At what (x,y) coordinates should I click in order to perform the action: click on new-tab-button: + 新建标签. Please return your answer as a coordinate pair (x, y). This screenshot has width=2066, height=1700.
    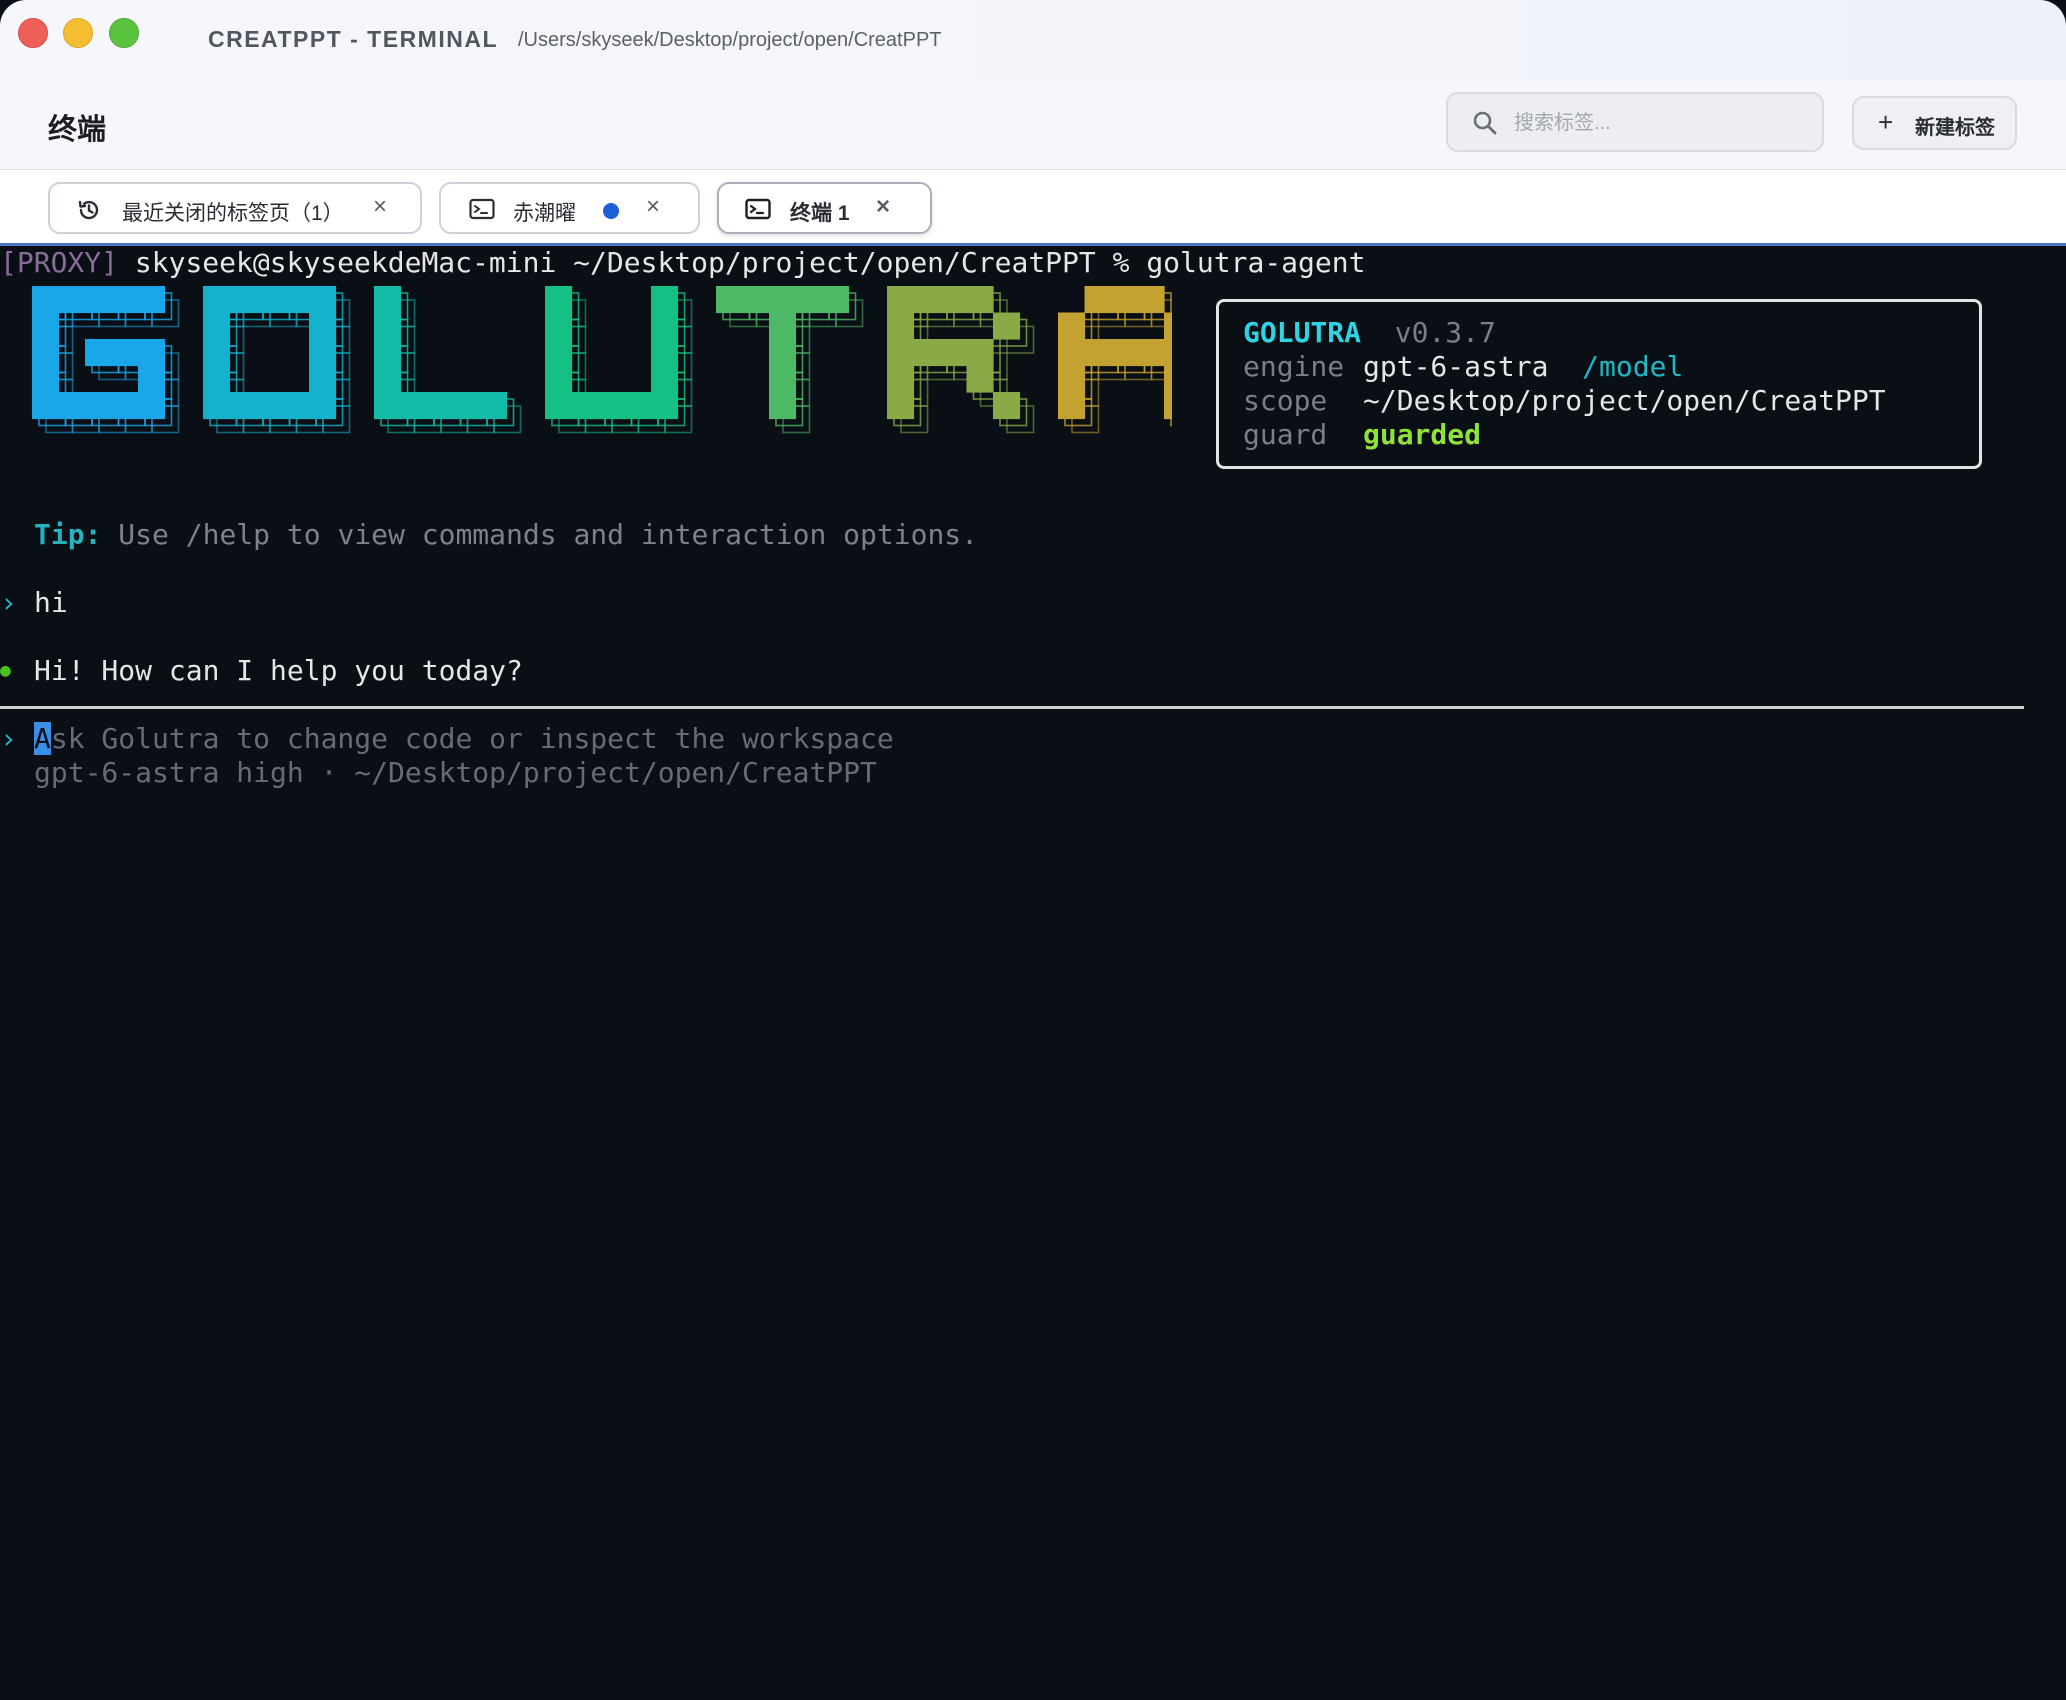
    Looking at the image, I should click on (1934, 123).